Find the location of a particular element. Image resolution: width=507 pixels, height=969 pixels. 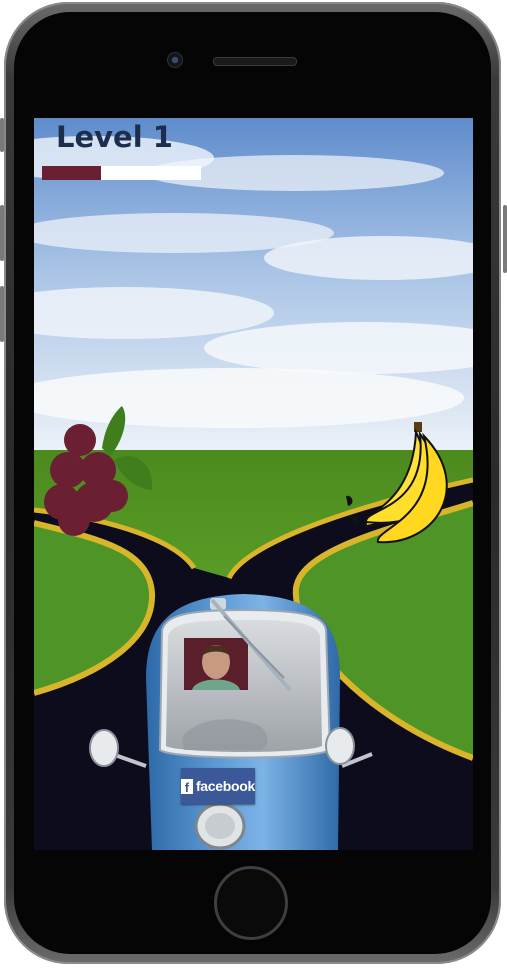

mute-switch is located at coordinates (2, 135).